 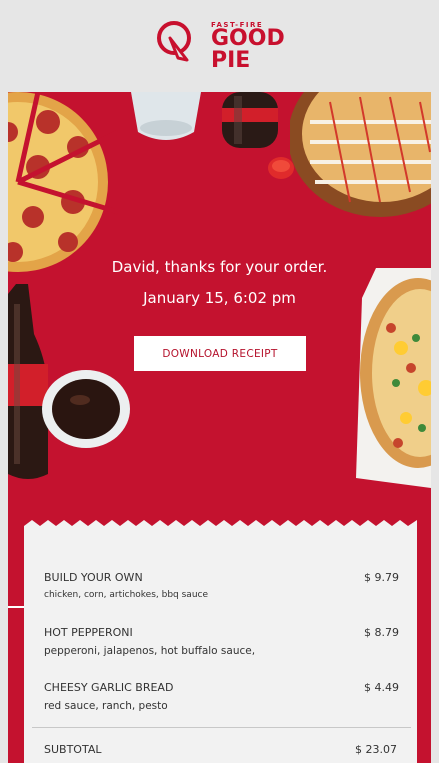 What do you see at coordinates (166, 116) in the screenshot?
I see `water-glass-image` at bounding box center [166, 116].